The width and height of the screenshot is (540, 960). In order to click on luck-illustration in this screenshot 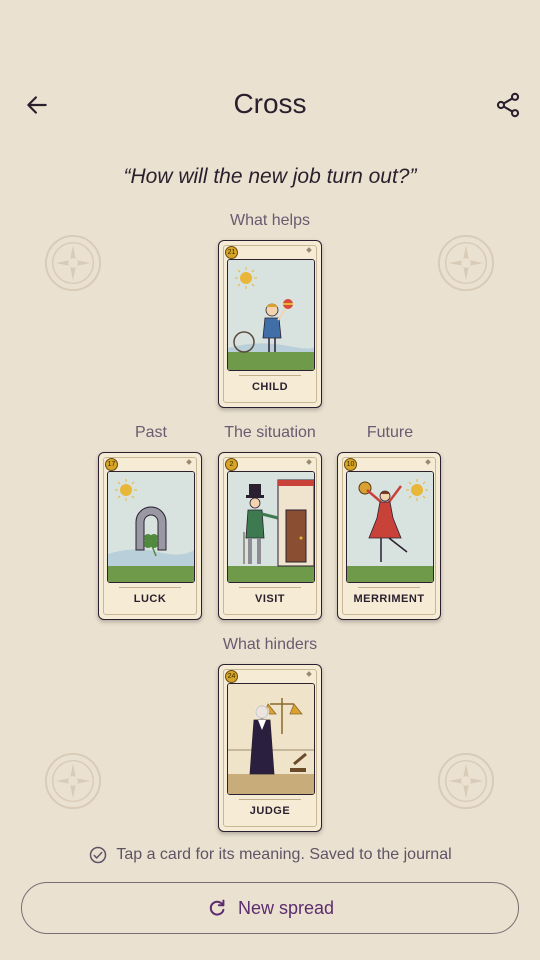, I will do `click(151, 527)`.